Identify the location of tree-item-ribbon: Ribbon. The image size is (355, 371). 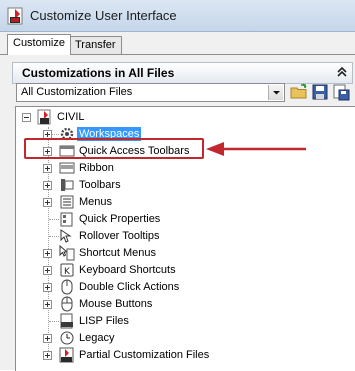
(166, 168).